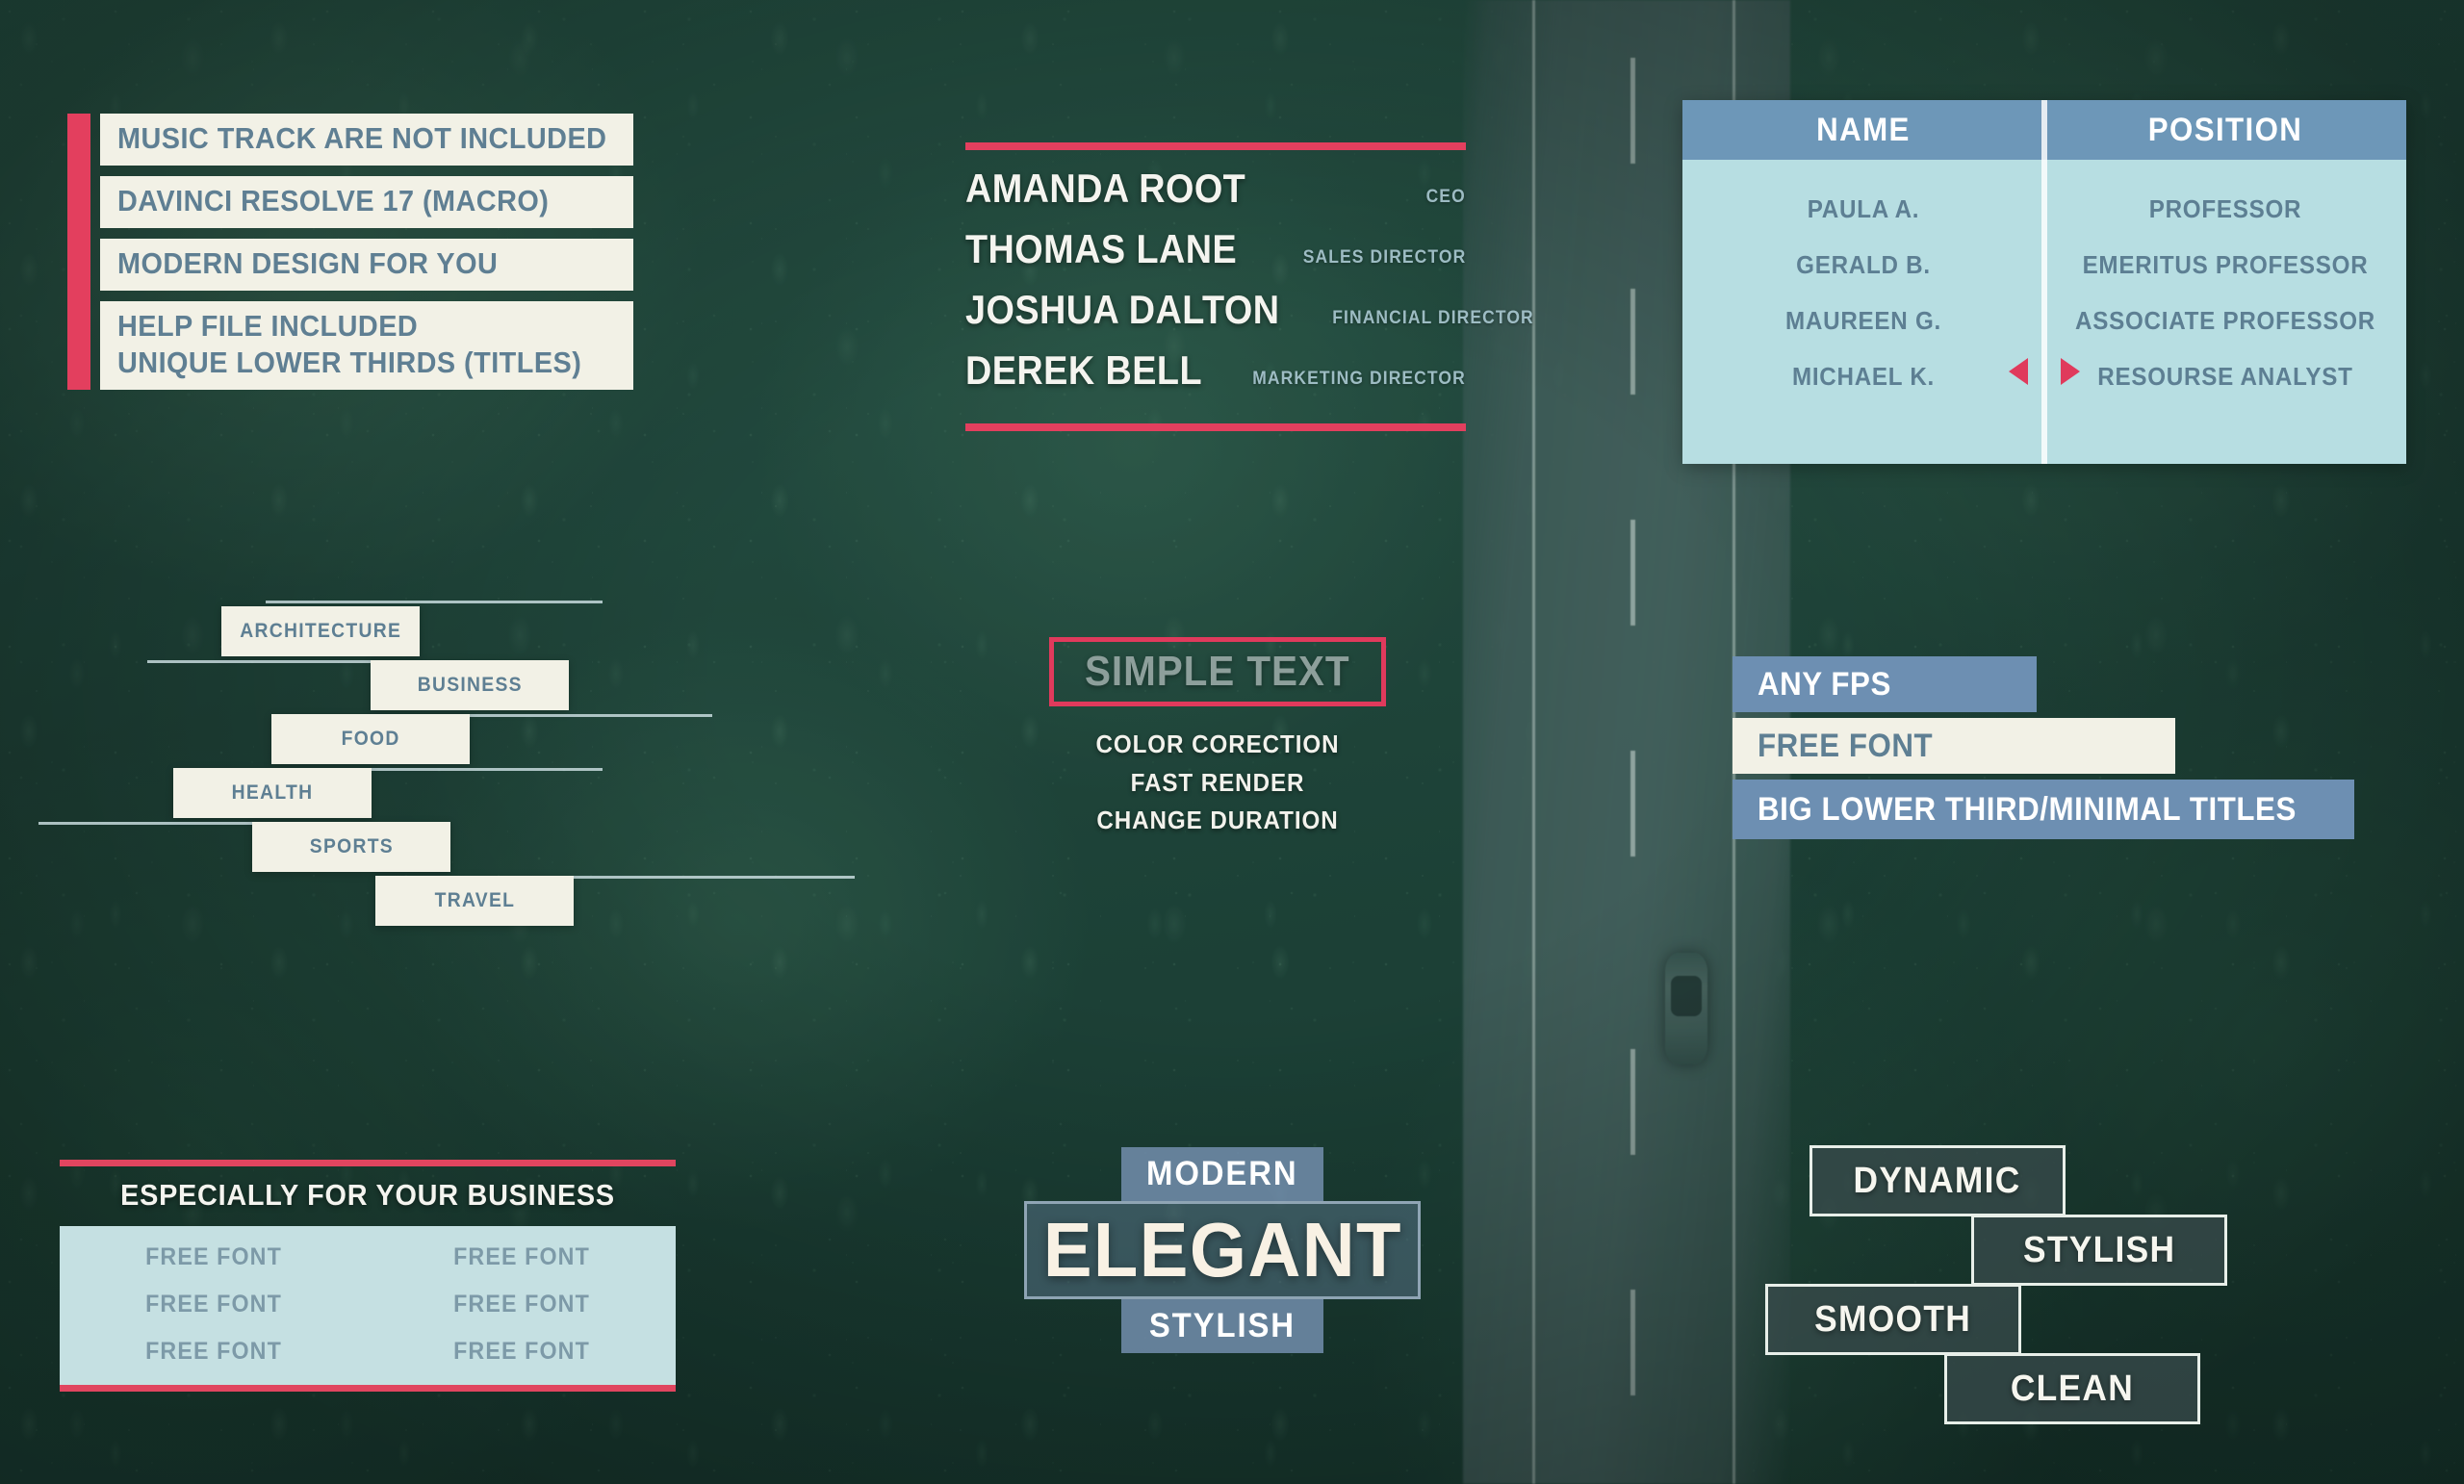 The width and height of the screenshot is (2464, 1484). I want to click on simple-text-box: SIMPLE TEXT, so click(1217, 672).